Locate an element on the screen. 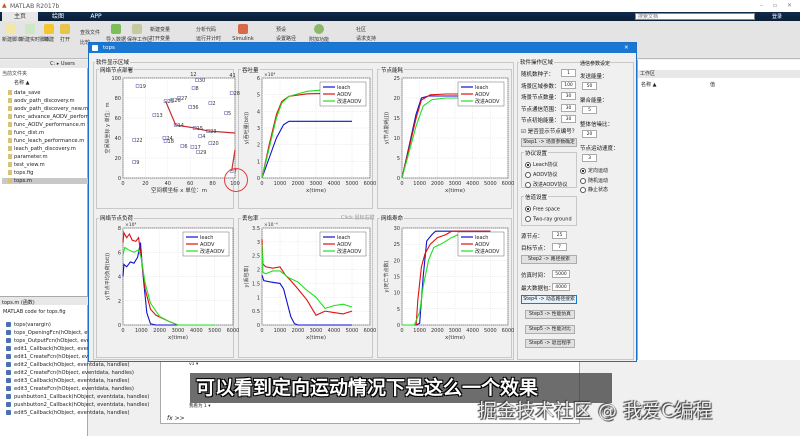 The width and height of the screenshot is (800, 436). y-axis-label: y(节点能耗(J)) is located at coordinates (386, 128).